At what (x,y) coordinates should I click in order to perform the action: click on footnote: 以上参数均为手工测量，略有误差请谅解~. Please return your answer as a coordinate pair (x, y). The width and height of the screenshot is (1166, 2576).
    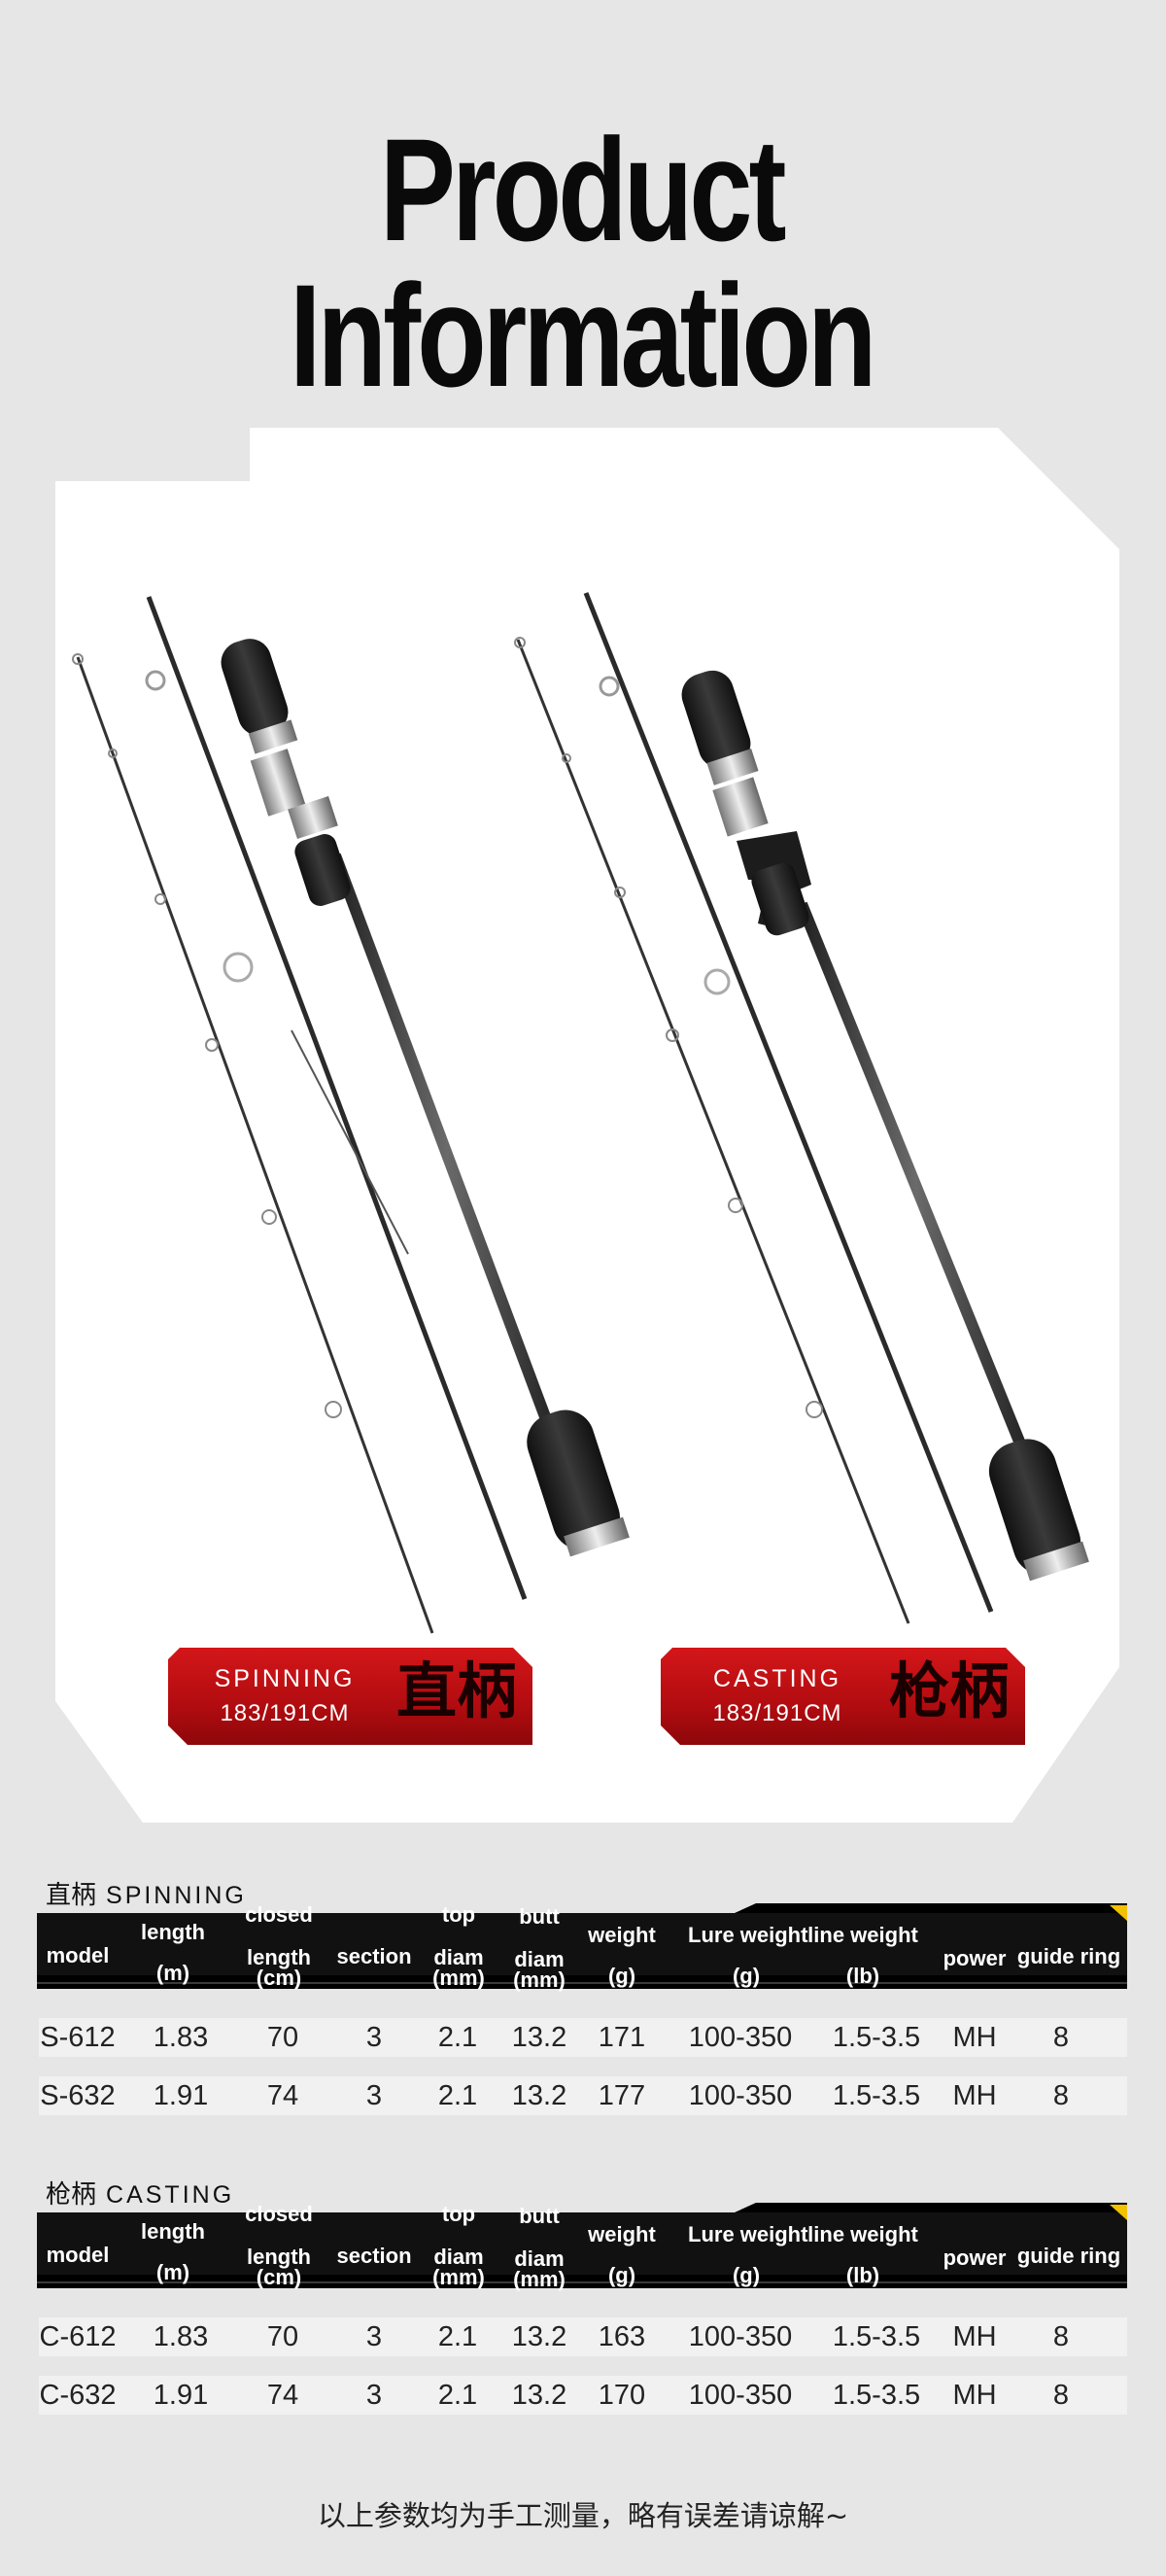
    Looking at the image, I should click on (583, 2515).